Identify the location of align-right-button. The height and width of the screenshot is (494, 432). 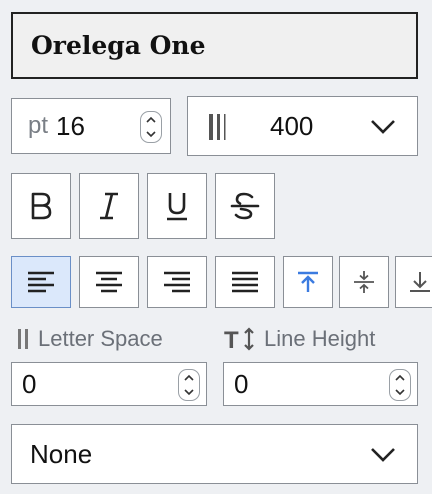
(177, 282).